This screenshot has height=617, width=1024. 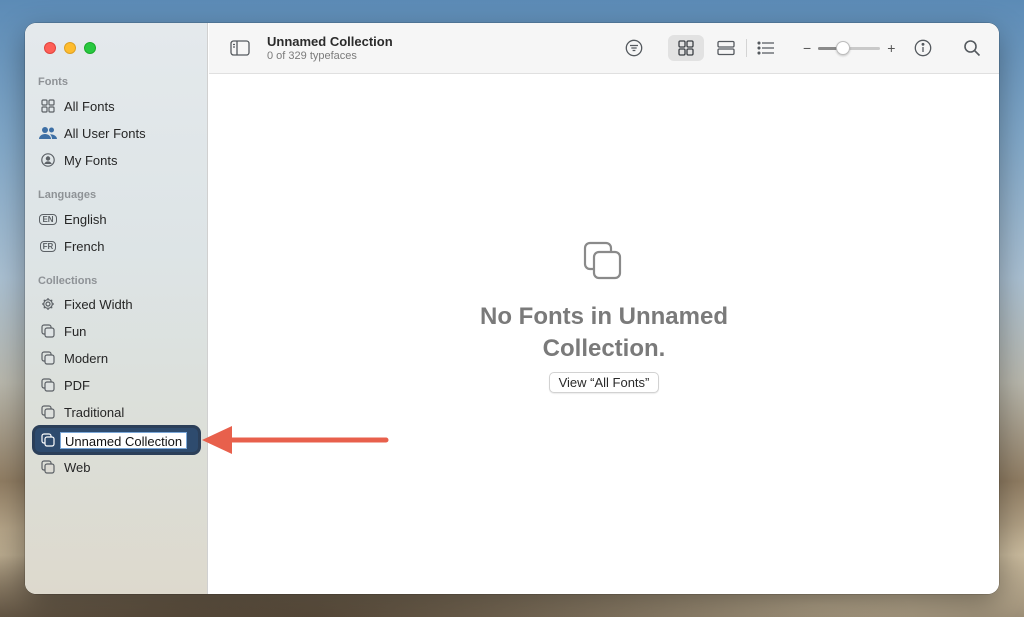 What do you see at coordinates (90, 48) in the screenshot?
I see `zoom-window-button` at bounding box center [90, 48].